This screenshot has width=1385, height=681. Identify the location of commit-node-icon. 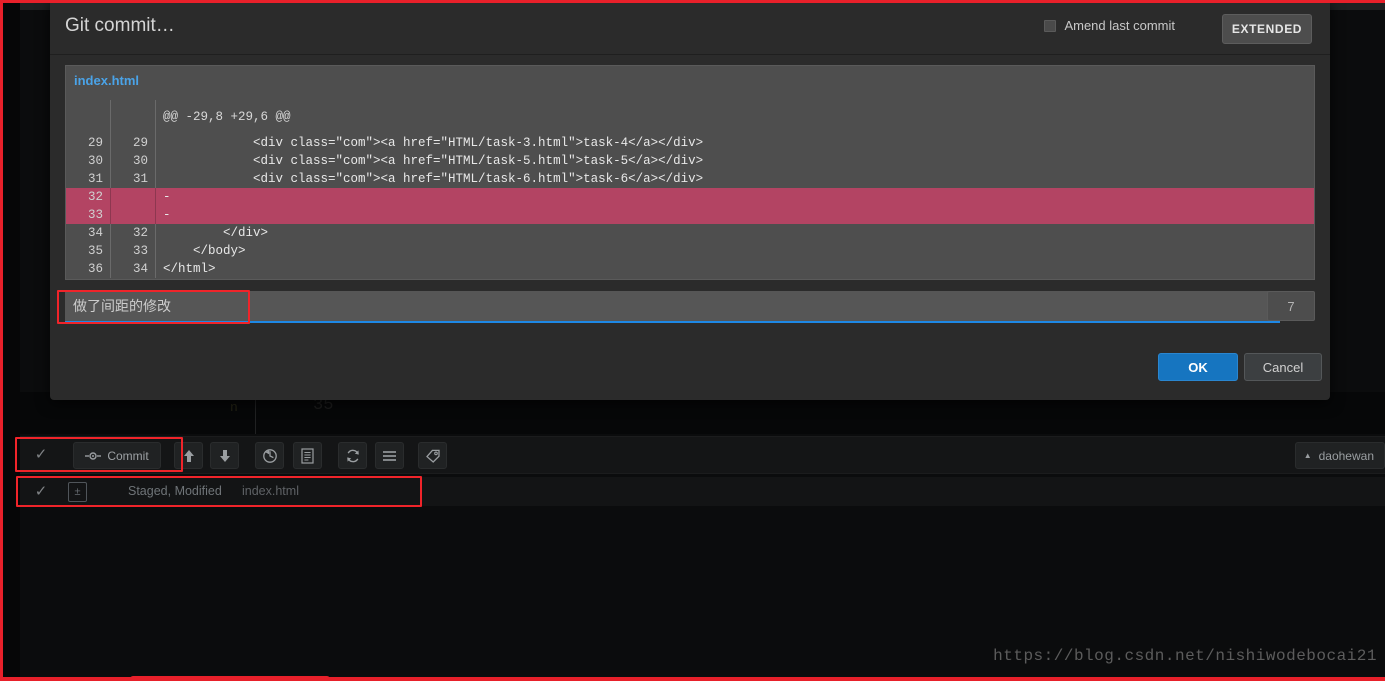
(93, 455).